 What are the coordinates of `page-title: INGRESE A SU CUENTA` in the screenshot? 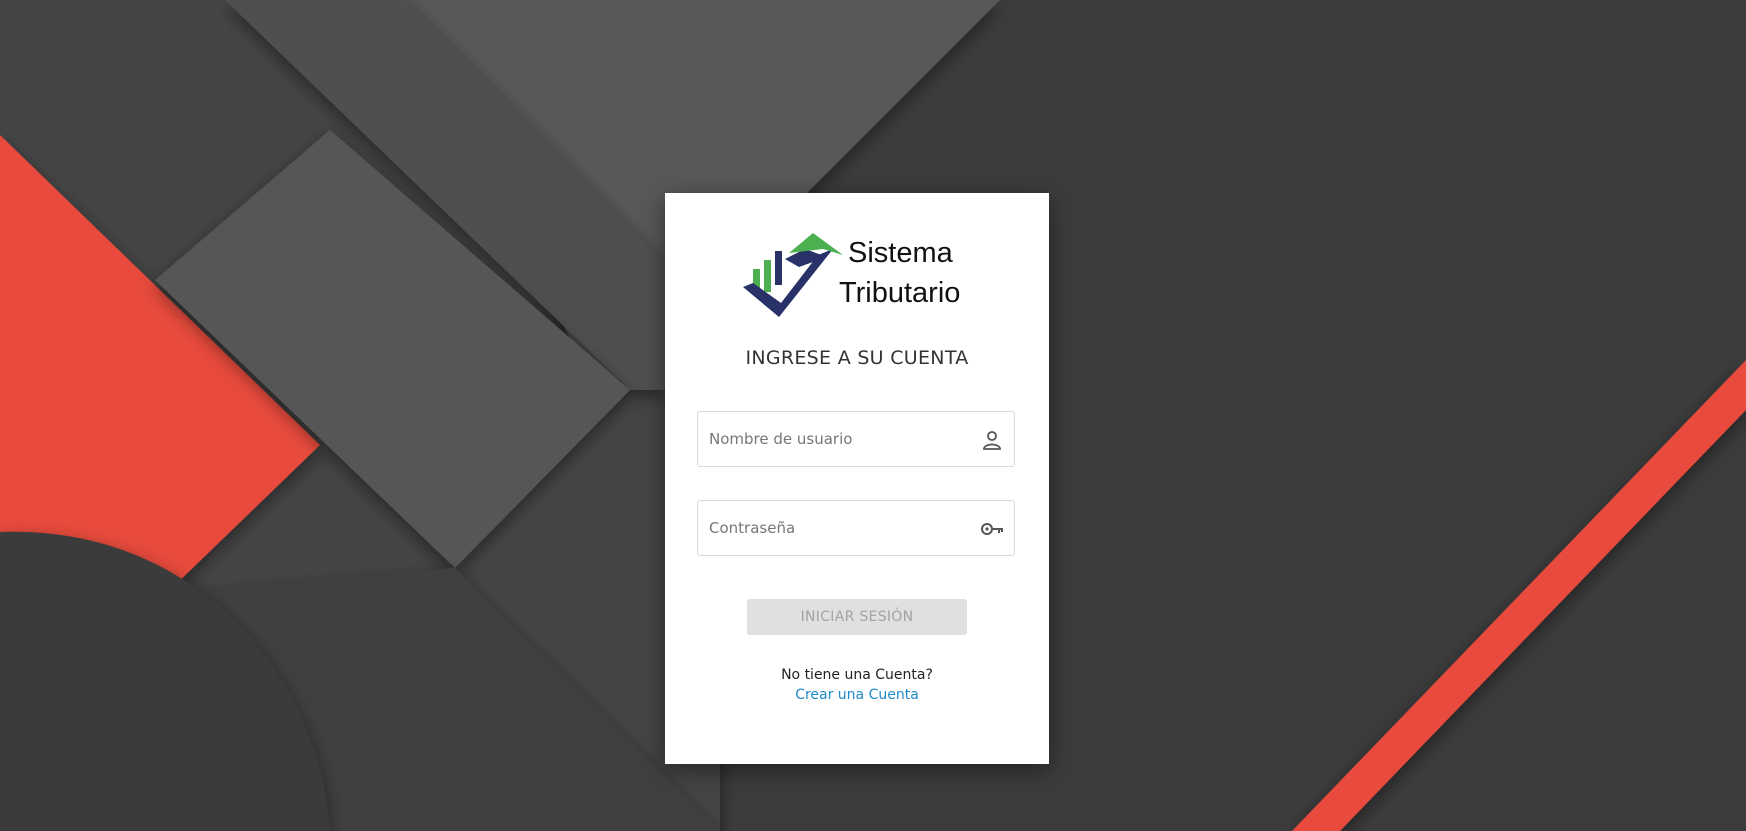 It's located at (857, 358).